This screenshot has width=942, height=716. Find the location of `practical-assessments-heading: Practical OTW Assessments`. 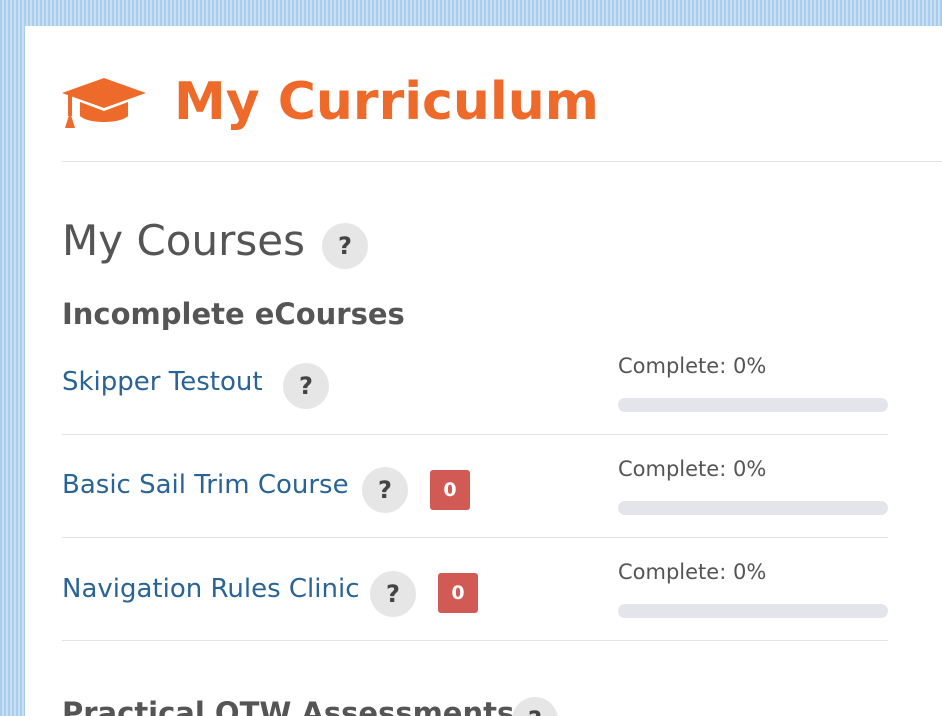

practical-assessments-heading: Practical OTW Assessments is located at coordinates (288, 706).